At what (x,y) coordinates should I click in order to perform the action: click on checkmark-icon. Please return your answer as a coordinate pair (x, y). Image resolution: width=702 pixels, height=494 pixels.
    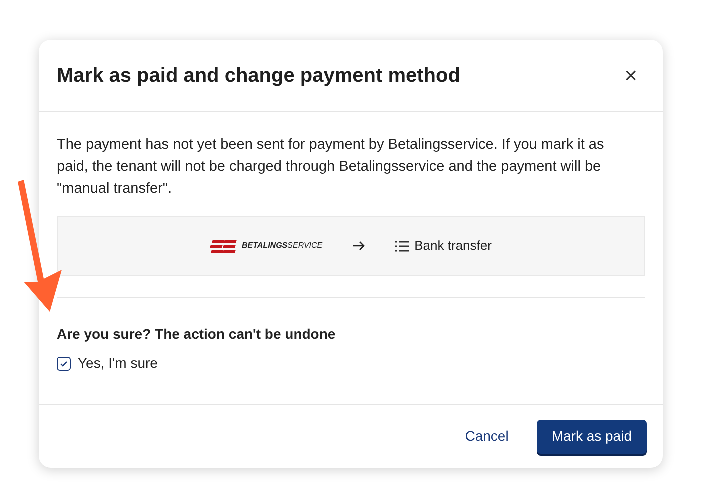
    Looking at the image, I should click on (64, 363).